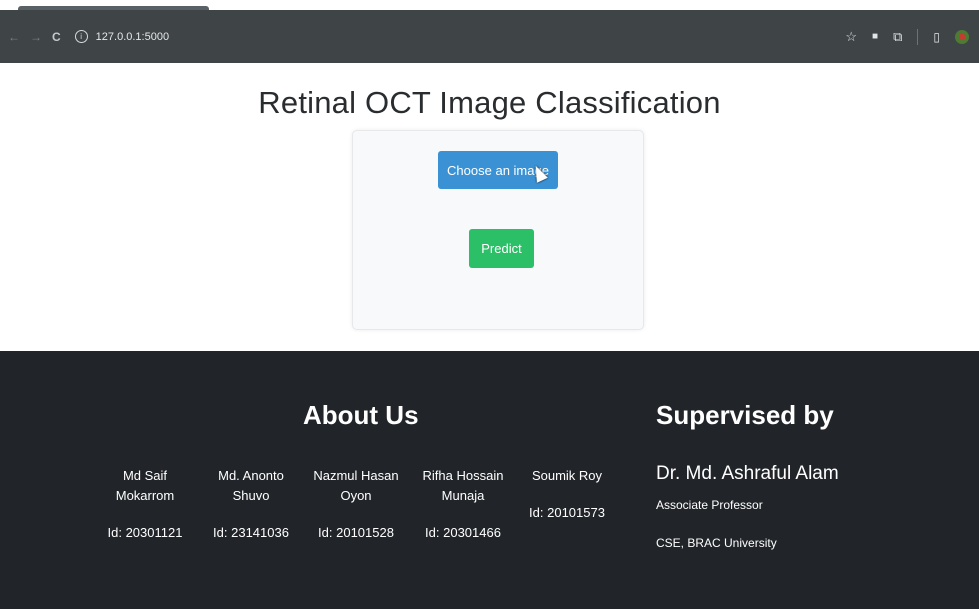 This screenshot has width=979, height=609. I want to click on extension-icon: ■, so click(875, 36).